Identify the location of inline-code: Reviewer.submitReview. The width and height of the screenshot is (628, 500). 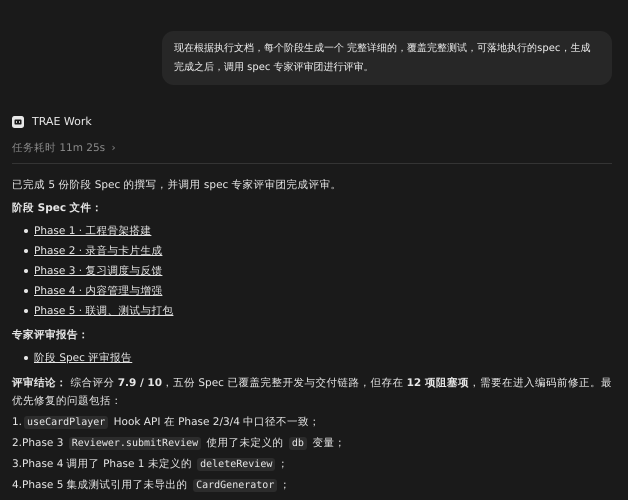
(135, 443).